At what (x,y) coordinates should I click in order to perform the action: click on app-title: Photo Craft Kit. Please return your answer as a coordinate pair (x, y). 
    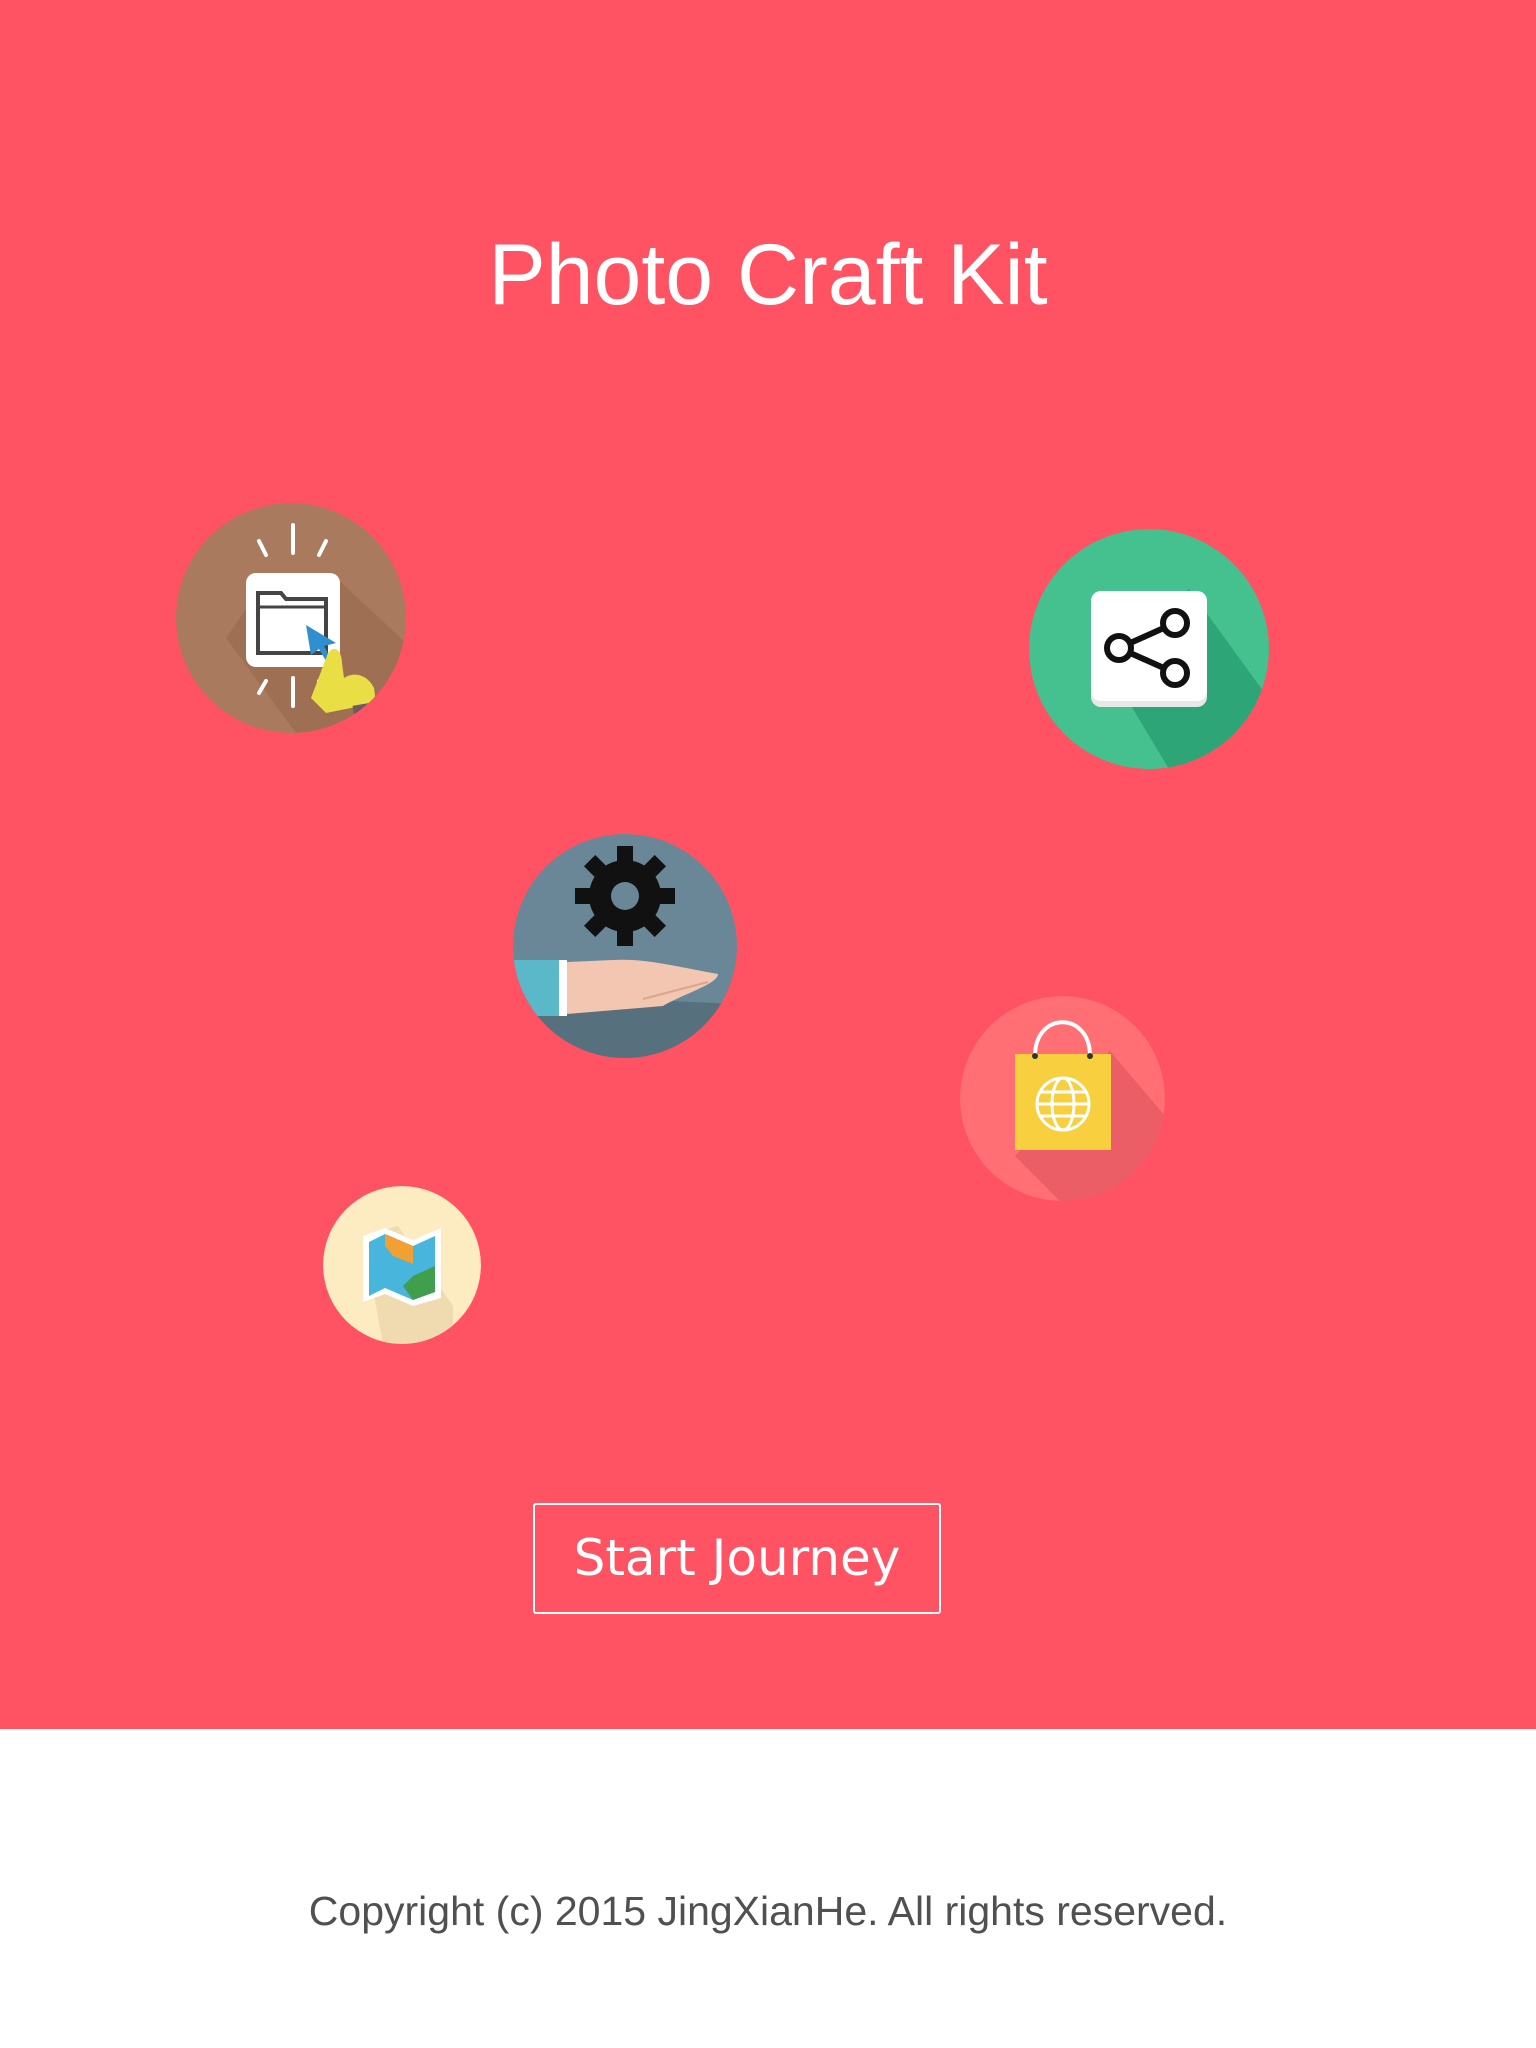
    Looking at the image, I should click on (768, 275).